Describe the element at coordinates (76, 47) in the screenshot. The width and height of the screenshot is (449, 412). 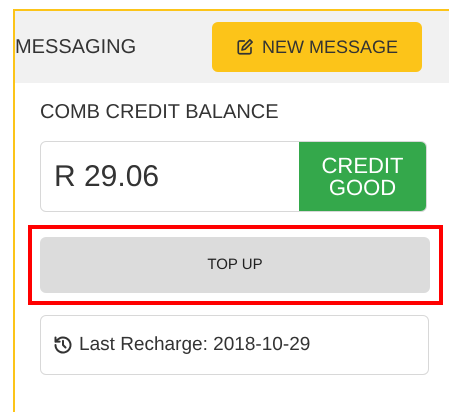
I see `section-title: MESSAGING` at that location.